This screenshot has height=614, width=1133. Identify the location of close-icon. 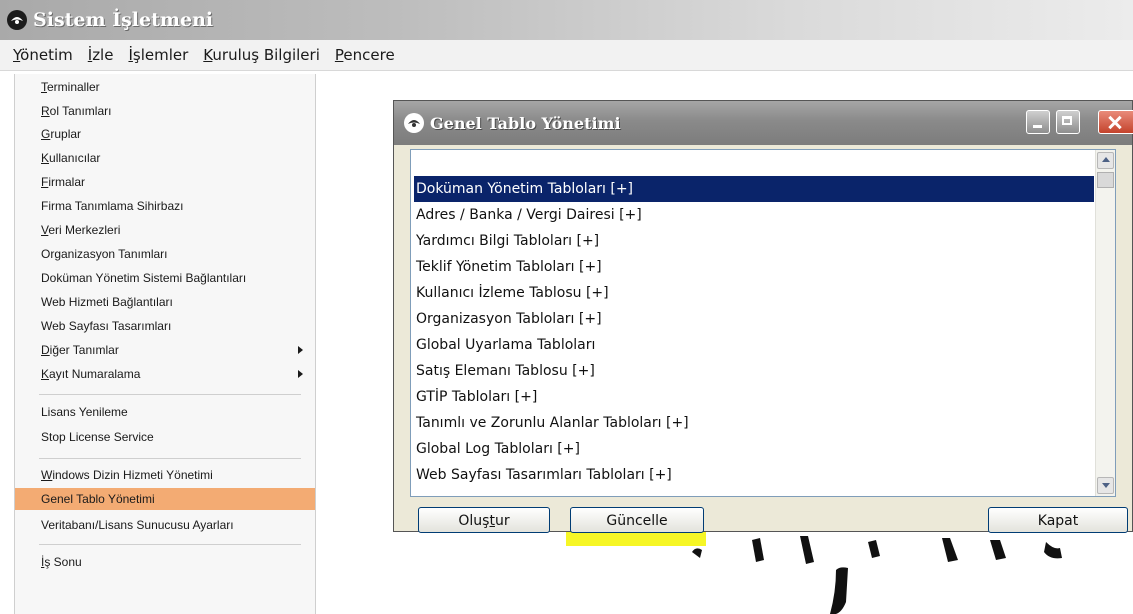
(1115, 122).